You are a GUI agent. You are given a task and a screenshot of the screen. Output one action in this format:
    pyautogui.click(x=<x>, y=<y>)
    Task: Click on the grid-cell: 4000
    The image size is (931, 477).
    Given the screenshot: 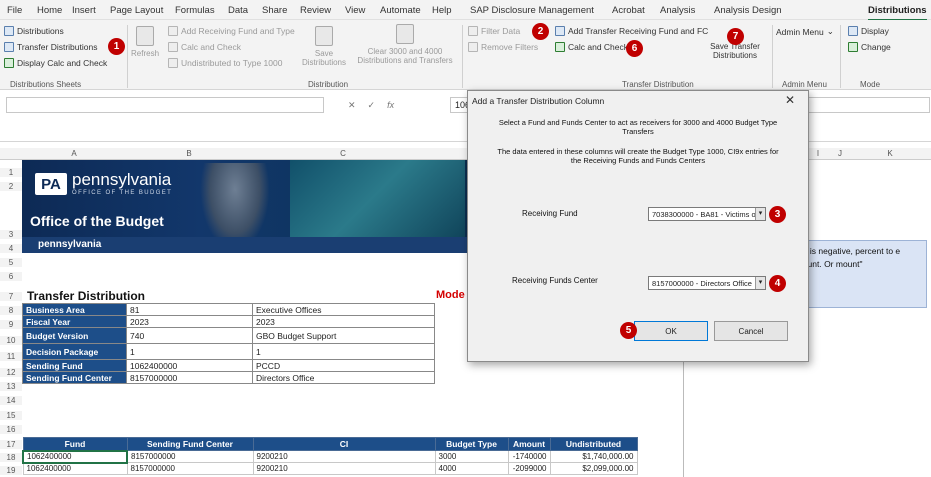 What is the action you would take?
    pyautogui.click(x=471, y=468)
    